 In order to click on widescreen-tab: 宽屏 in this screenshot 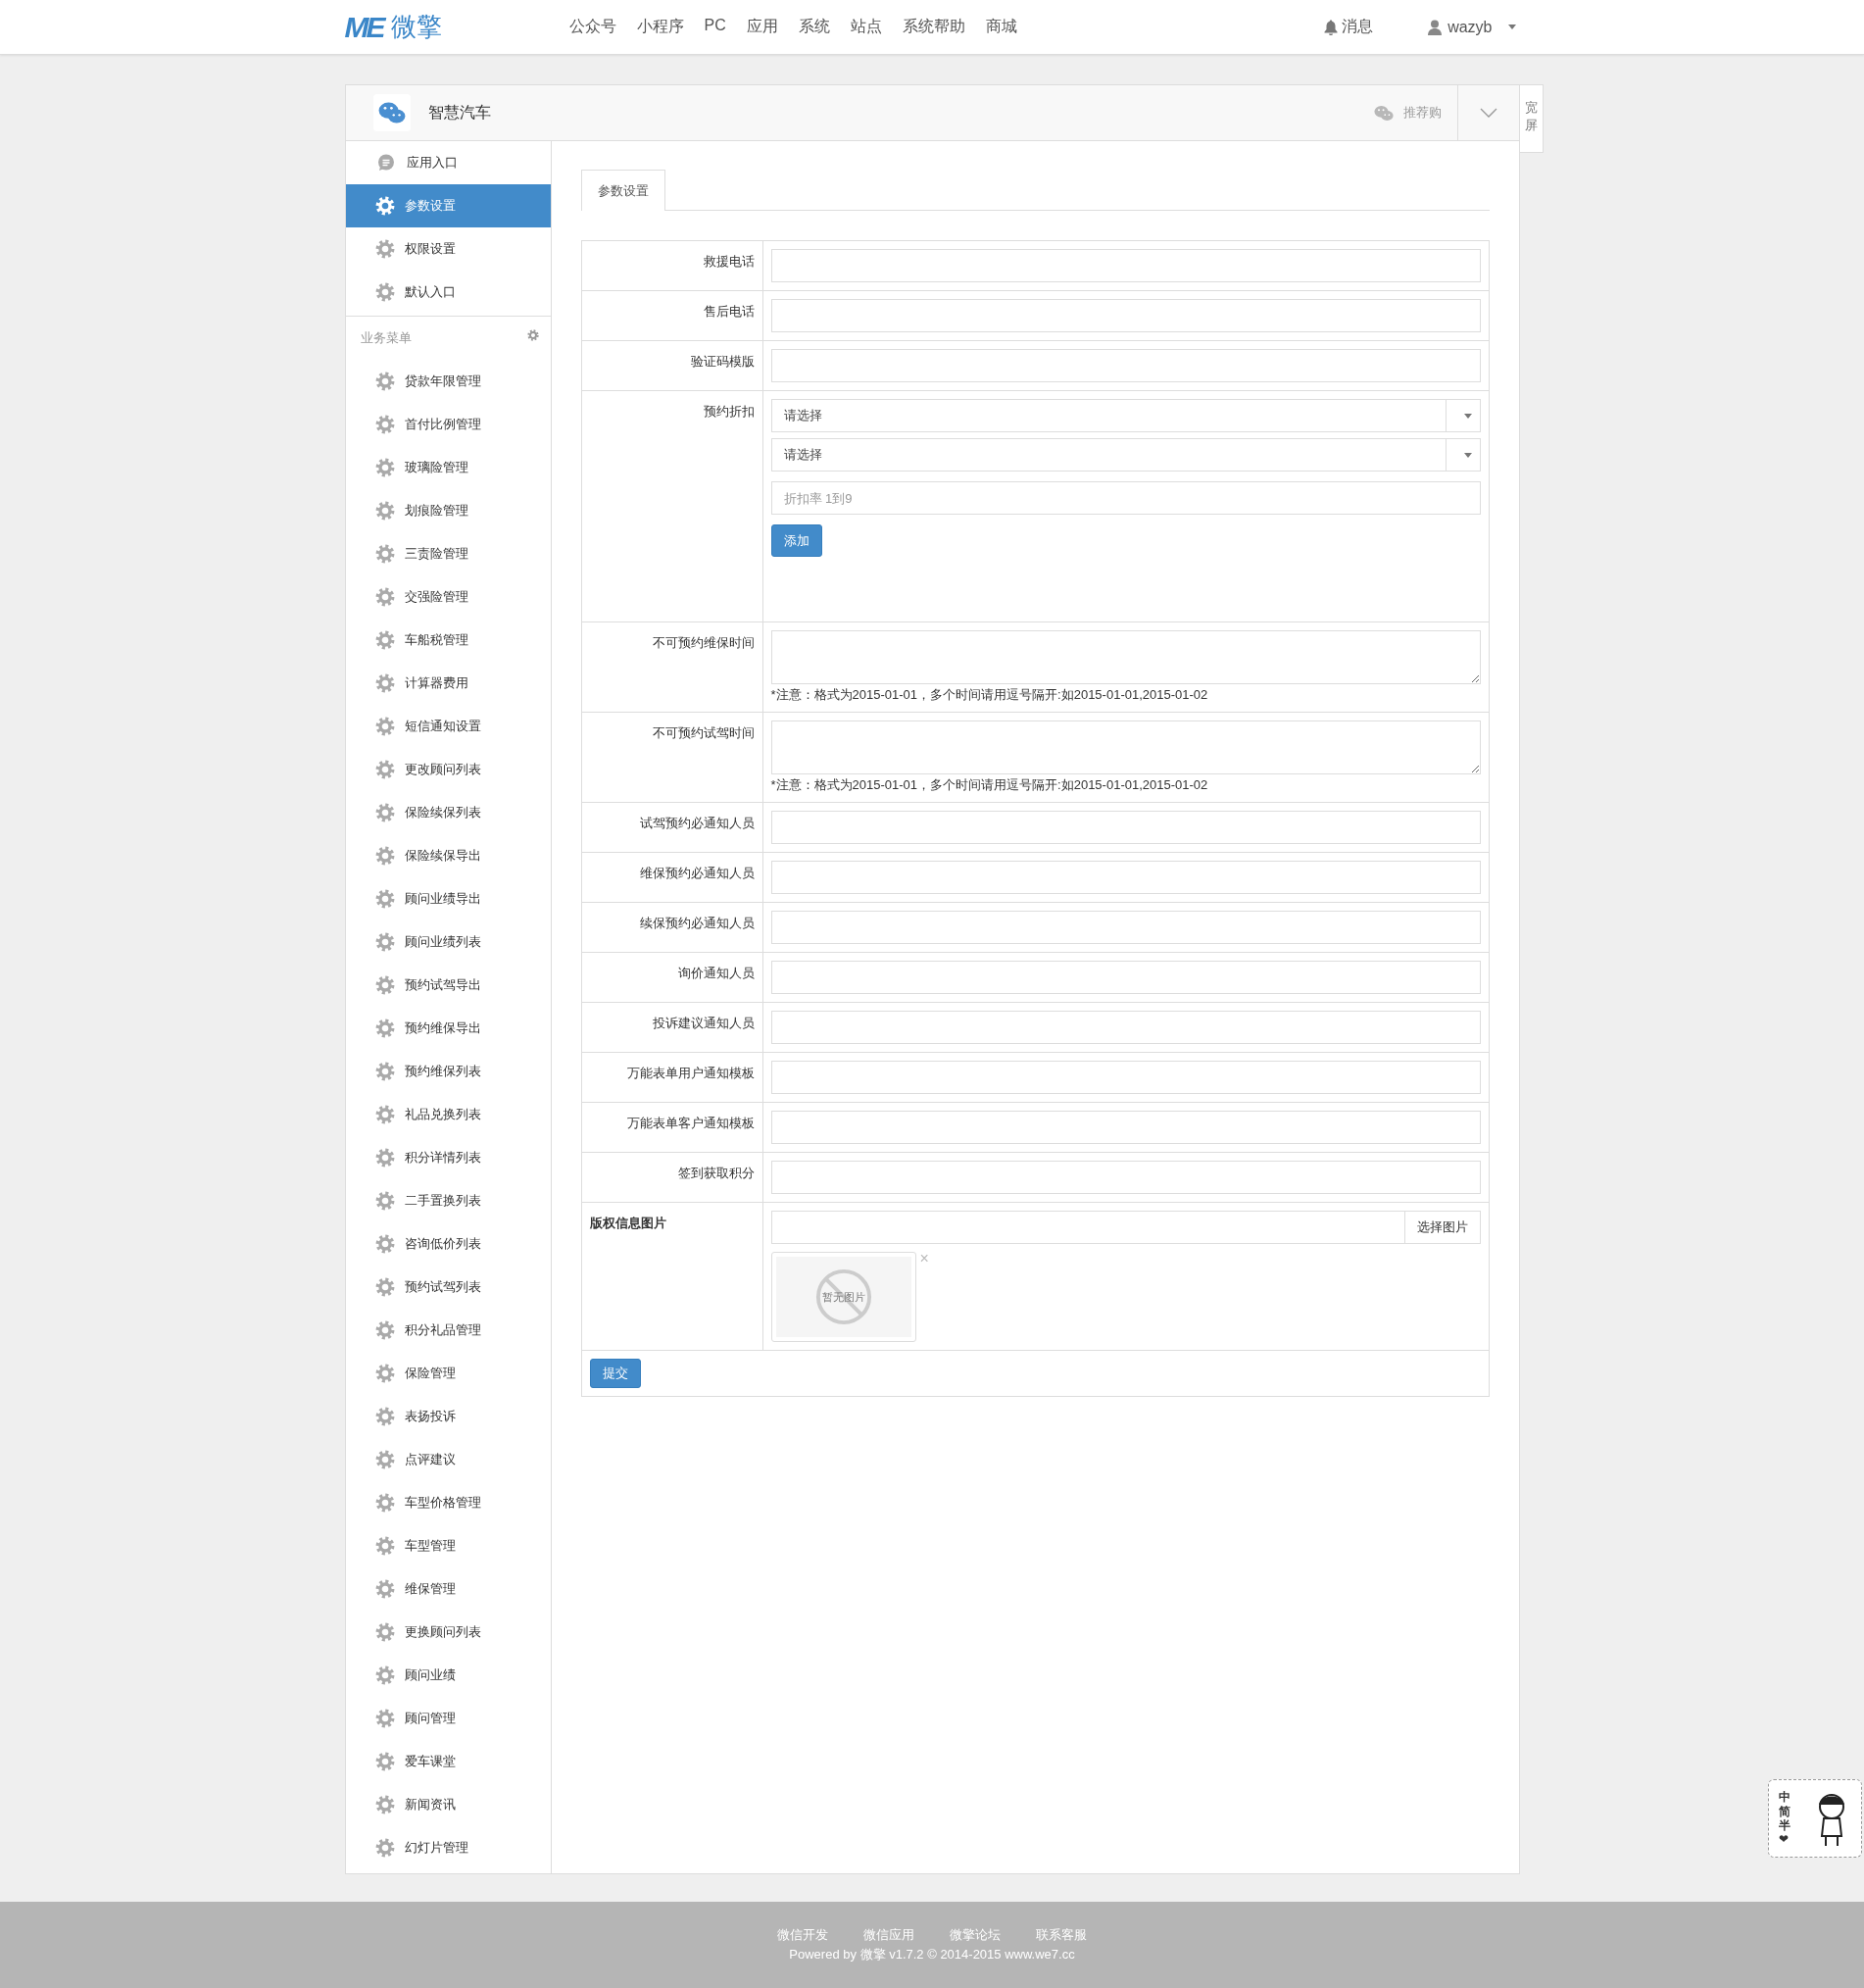, I will do `click(1531, 118)`.